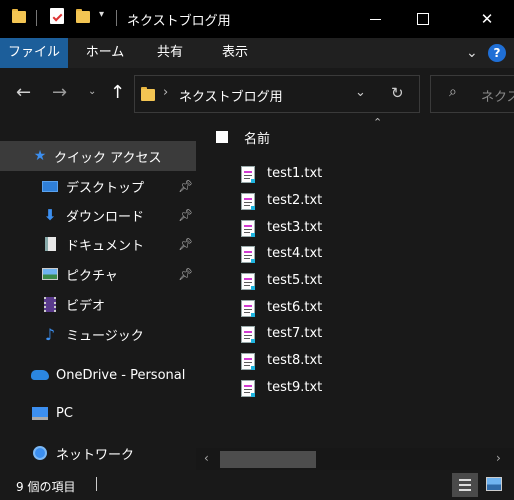 The image size is (514, 500). I want to click on sidebar-item-label: ピクチャ, so click(92, 276).